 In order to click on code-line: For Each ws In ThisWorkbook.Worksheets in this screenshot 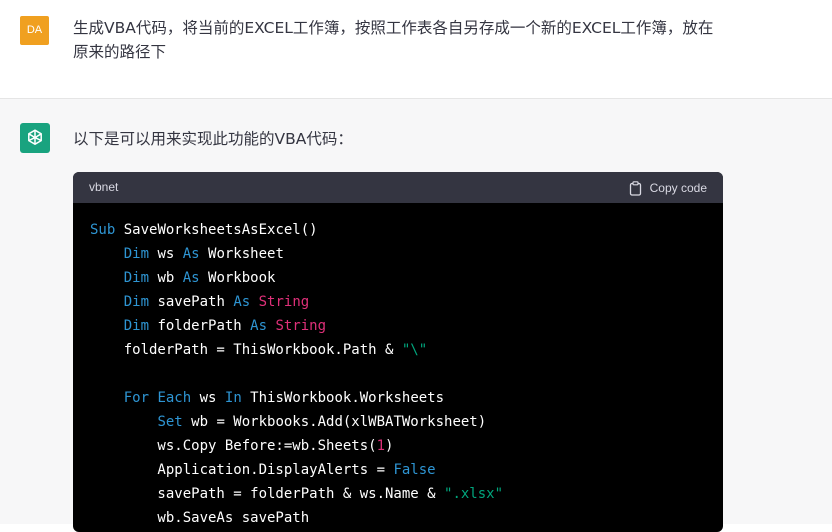, I will do `click(296, 398)`.